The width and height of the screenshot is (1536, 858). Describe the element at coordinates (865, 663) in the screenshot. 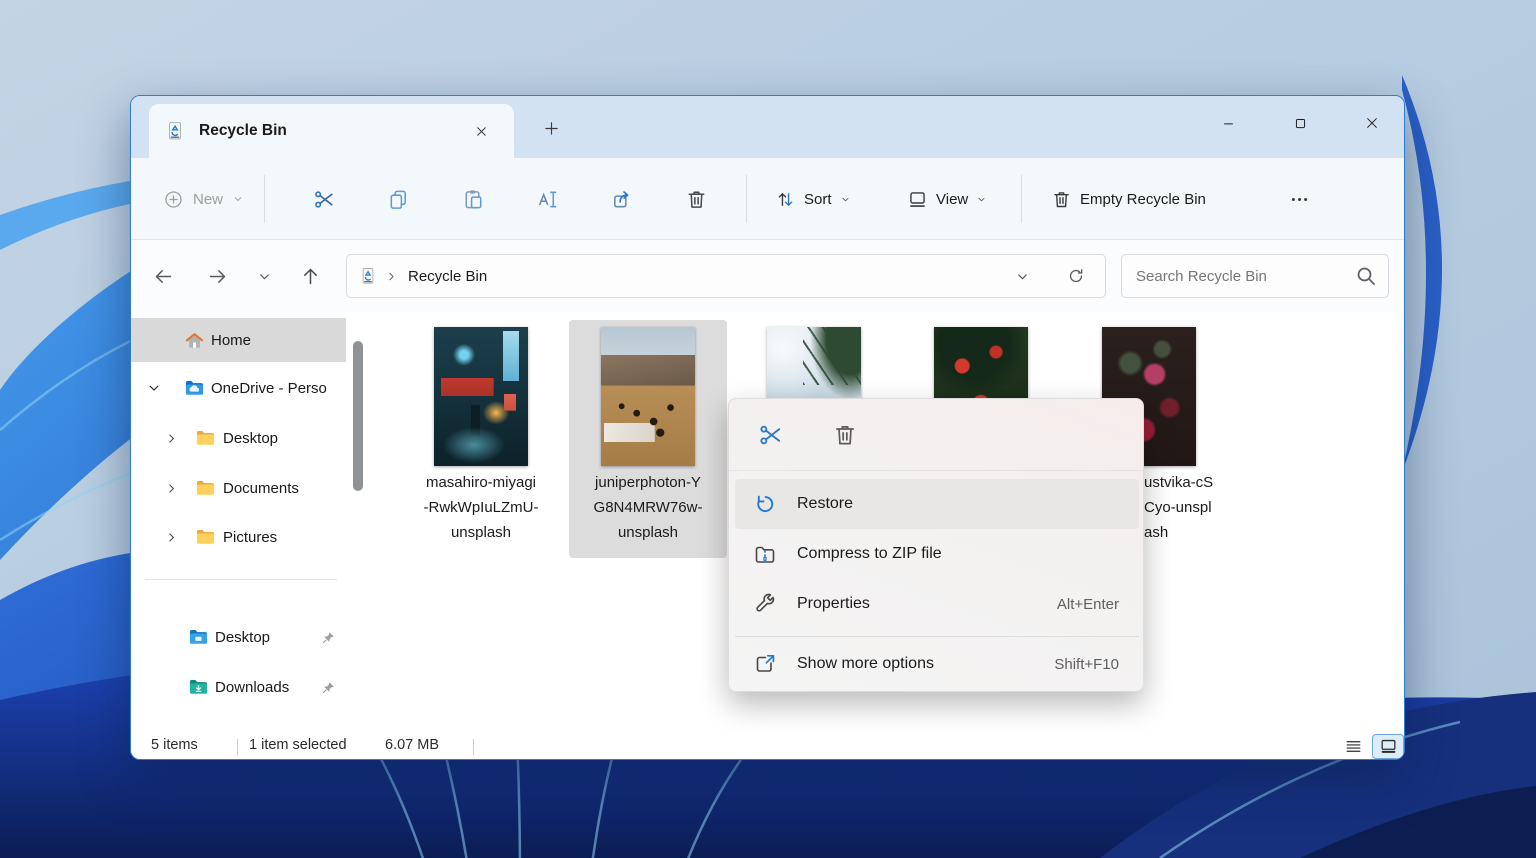

I see `menu-item-label: Show more options` at that location.